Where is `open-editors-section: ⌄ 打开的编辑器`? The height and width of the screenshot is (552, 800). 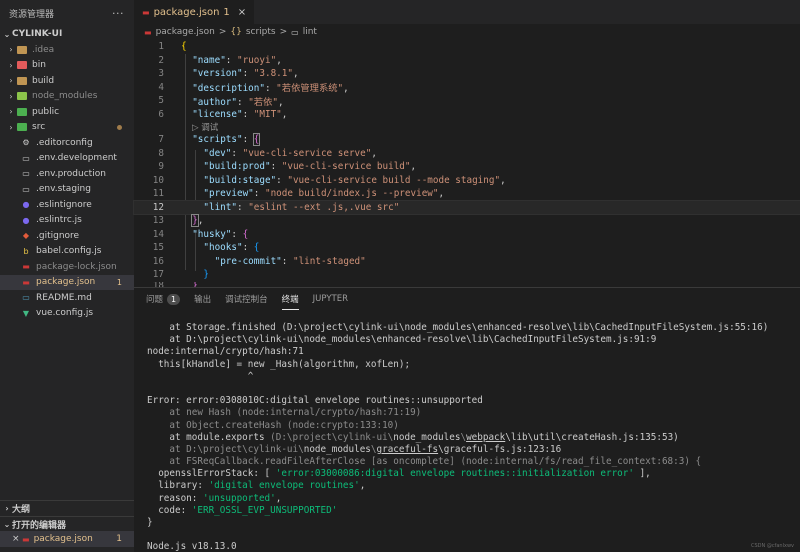
open-editors-section: ⌄ 打开的编辑器 is located at coordinates (67, 524).